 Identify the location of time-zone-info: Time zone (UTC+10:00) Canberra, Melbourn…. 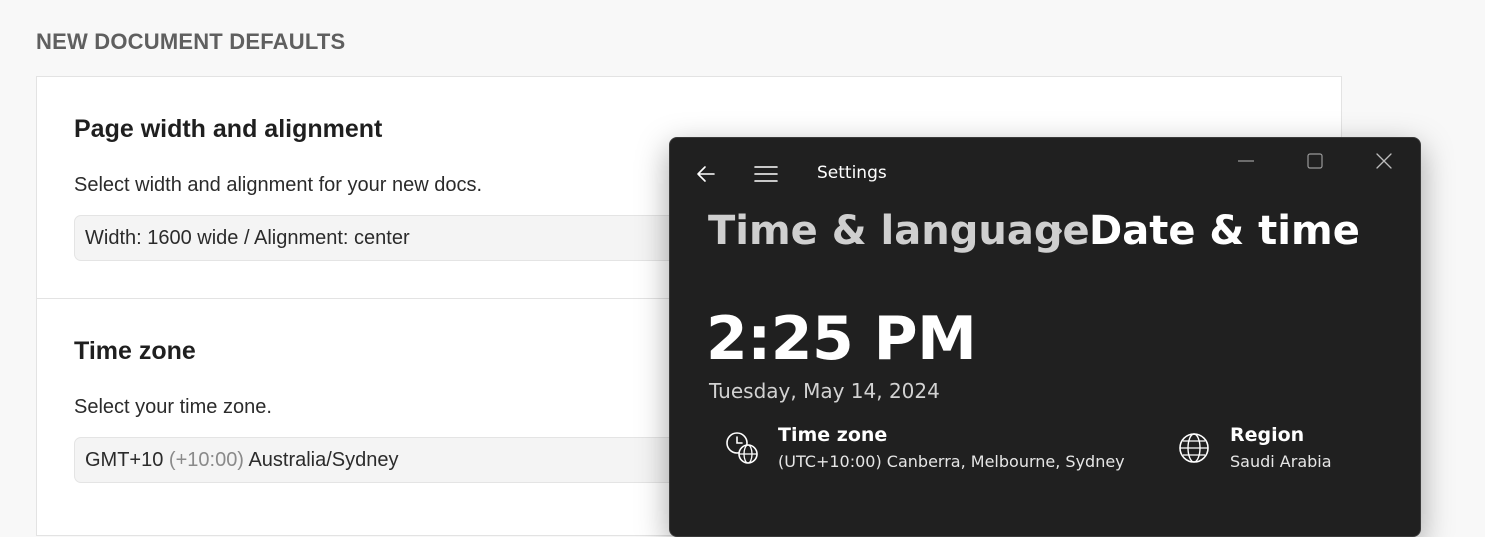
(924, 447).